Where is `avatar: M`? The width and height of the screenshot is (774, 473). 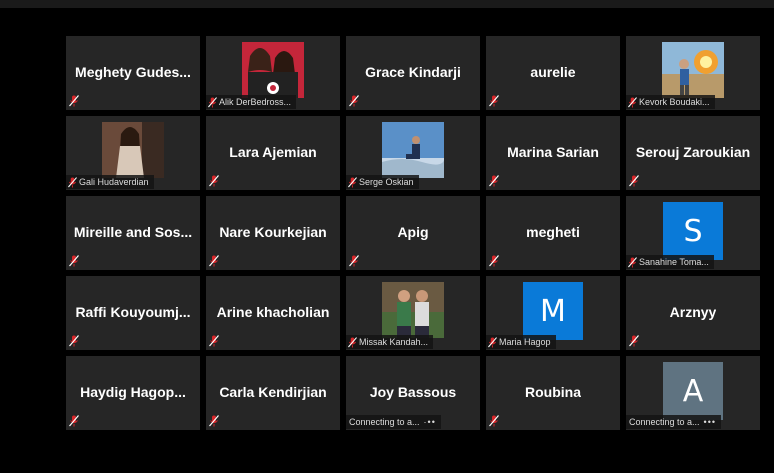 avatar: M is located at coordinates (553, 311).